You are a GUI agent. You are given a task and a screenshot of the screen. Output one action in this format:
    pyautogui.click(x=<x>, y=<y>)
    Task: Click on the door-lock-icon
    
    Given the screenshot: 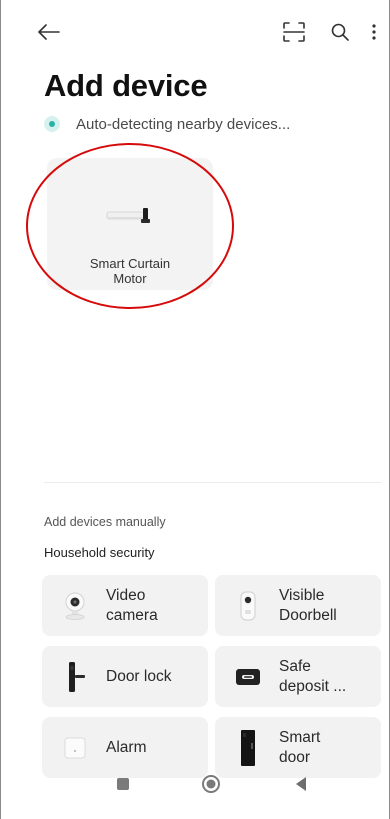 What is the action you would take?
    pyautogui.click(x=75, y=677)
    